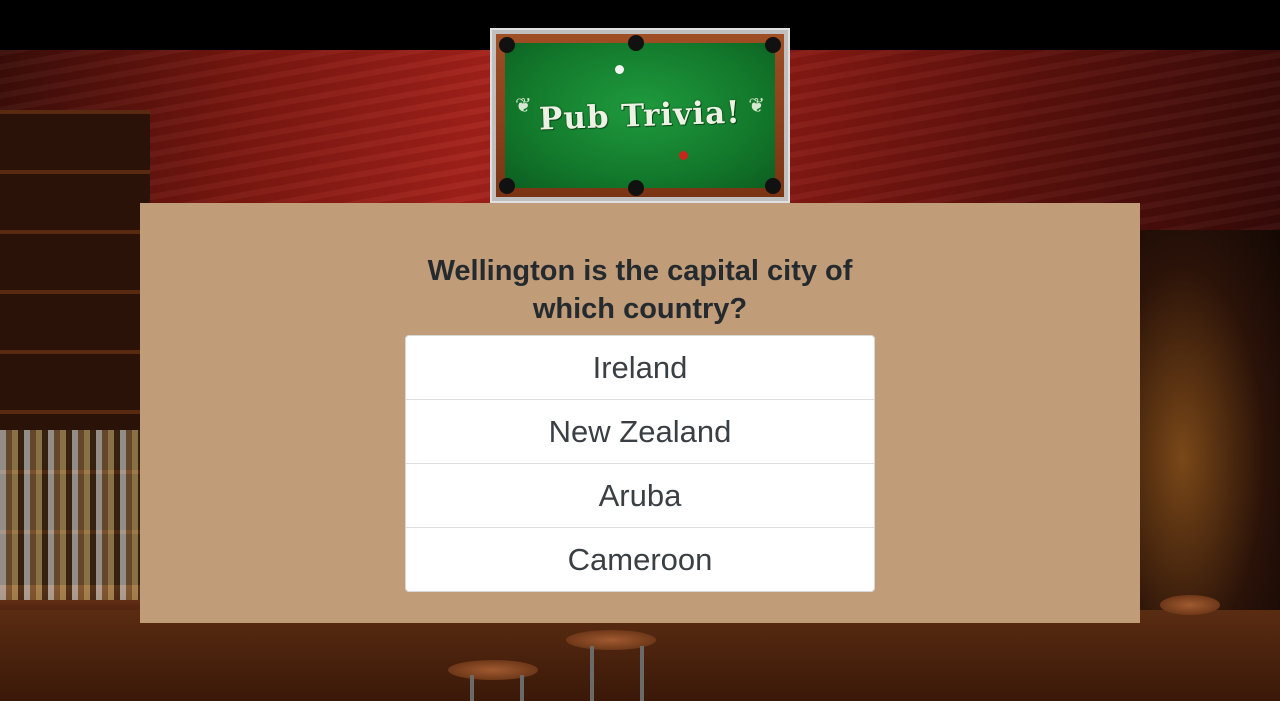  I want to click on pub-trivia-logo: ❦ ❦ Pub Trivia!, so click(640, 115).